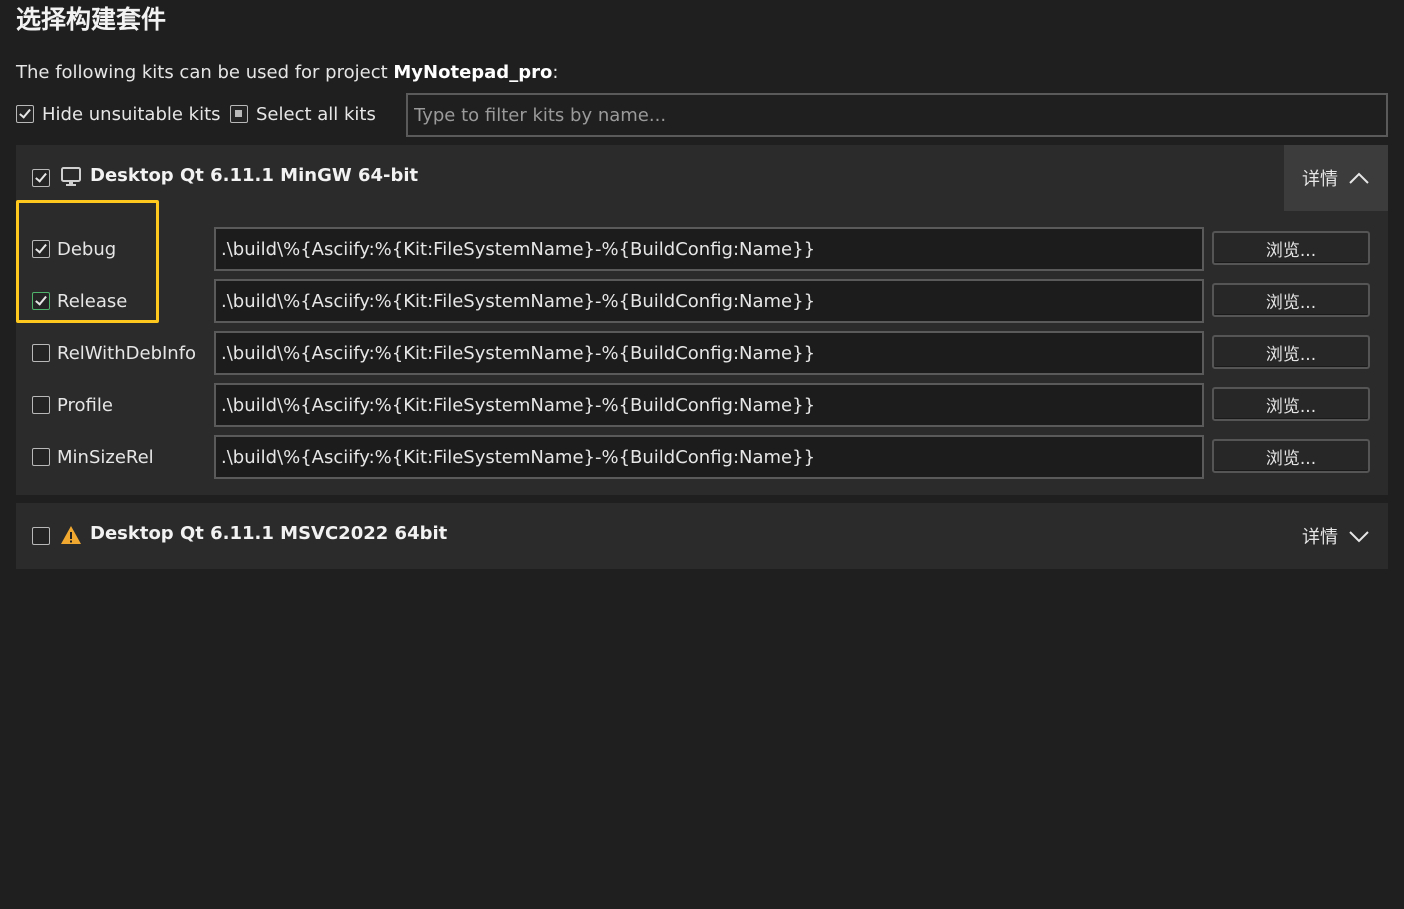 The height and width of the screenshot is (909, 1404). I want to click on select-all-kits-checkbox, so click(239, 114).